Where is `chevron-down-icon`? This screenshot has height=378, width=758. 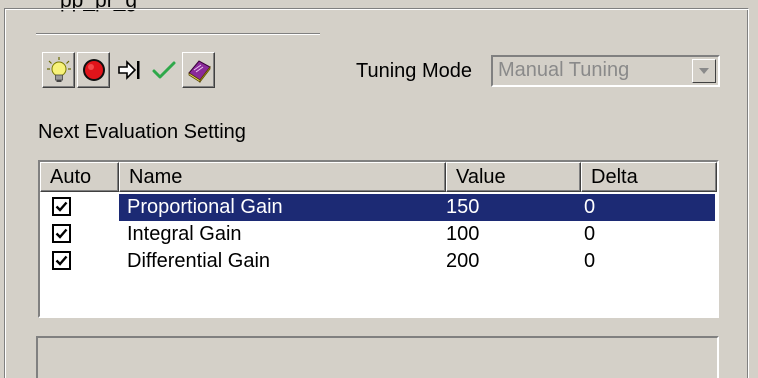 chevron-down-icon is located at coordinates (704, 71).